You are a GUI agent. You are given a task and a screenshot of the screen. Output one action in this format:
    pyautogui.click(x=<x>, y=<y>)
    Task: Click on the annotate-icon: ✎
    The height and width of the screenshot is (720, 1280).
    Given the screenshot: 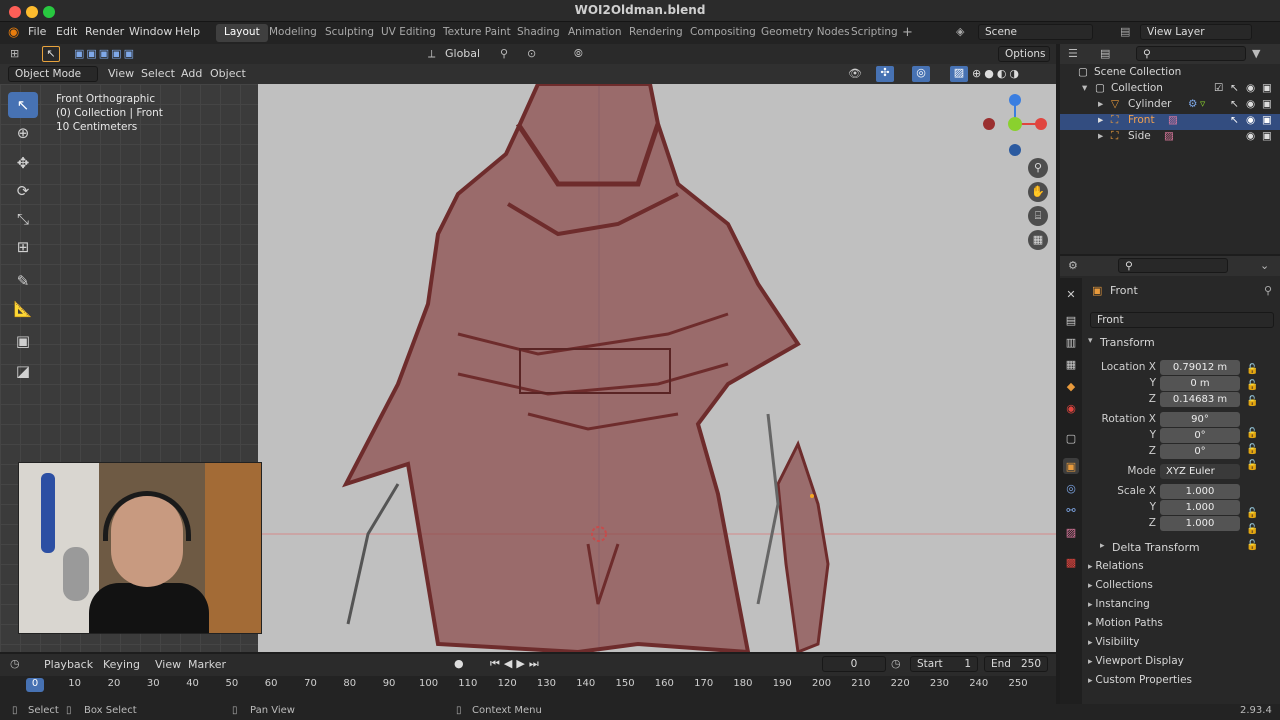 What is the action you would take?
    pyautogui.click(x=23, y=281)
    